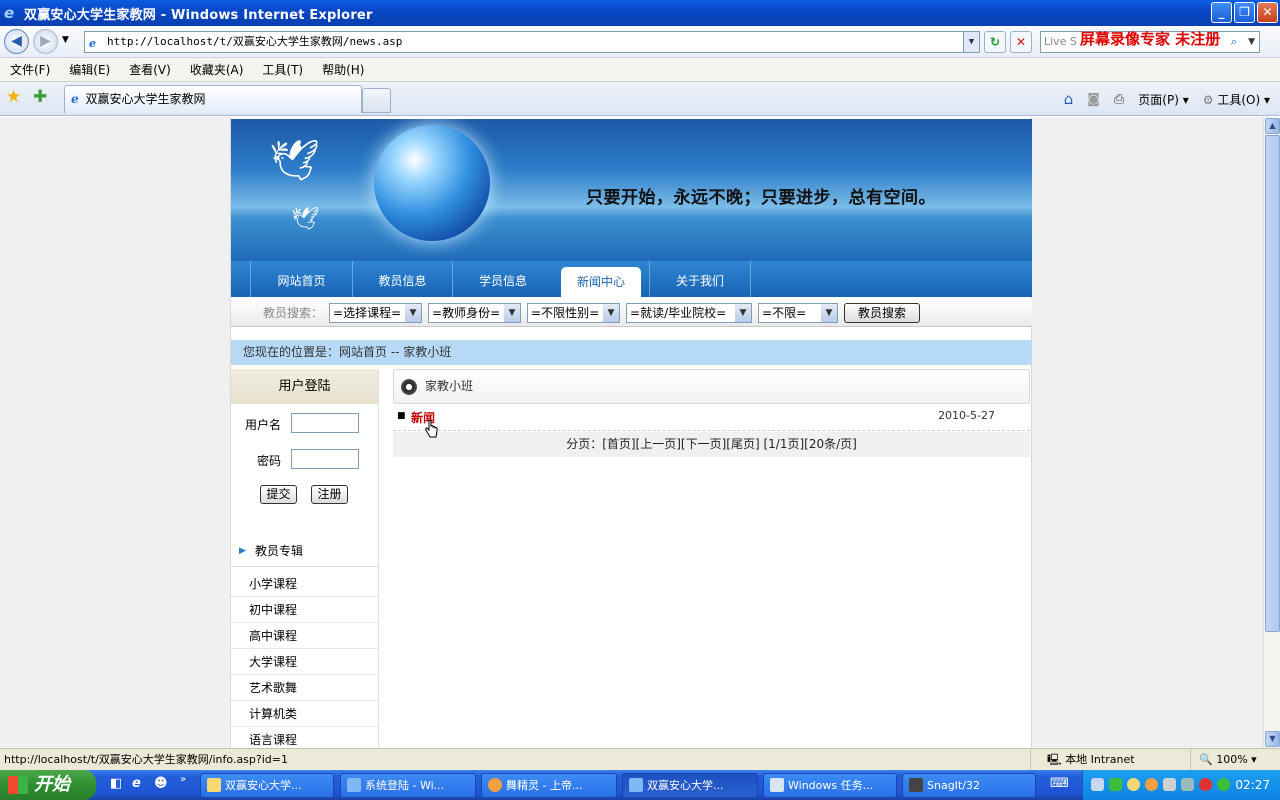 The image size is (1280, 800). Describe the element at coordinates (995, 42) in the screenshot. I see `refresh-button: ↻` at that location.